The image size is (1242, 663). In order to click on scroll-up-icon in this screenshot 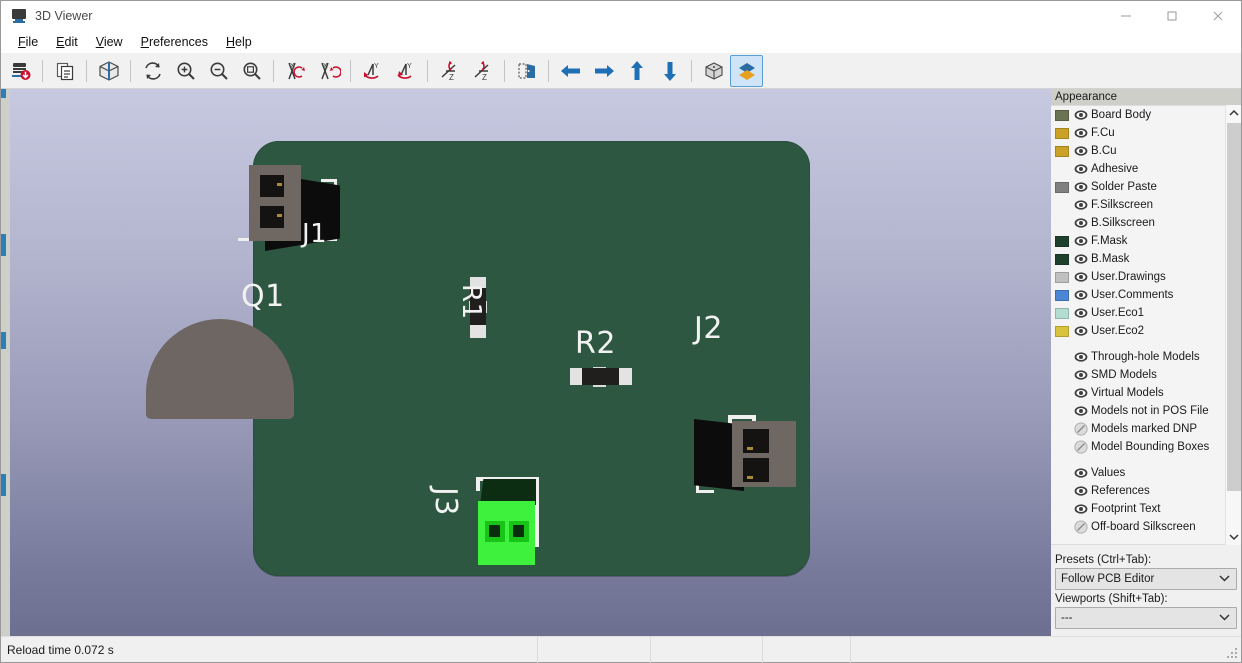, I will do `click(1234, 113)`.